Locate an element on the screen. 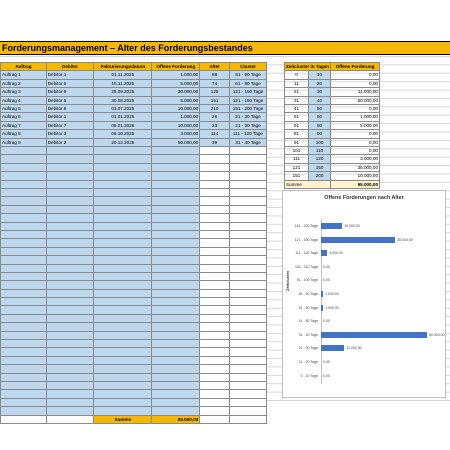  table-cell: Auftrag 9 is located at coordinates (23, 142).